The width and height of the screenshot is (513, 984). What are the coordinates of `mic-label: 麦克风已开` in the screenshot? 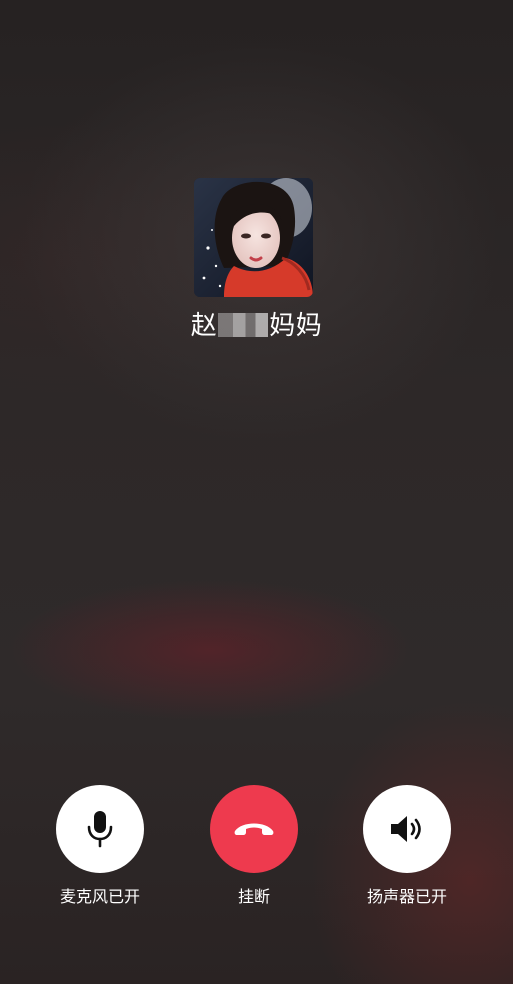 It's located at (99, 896).